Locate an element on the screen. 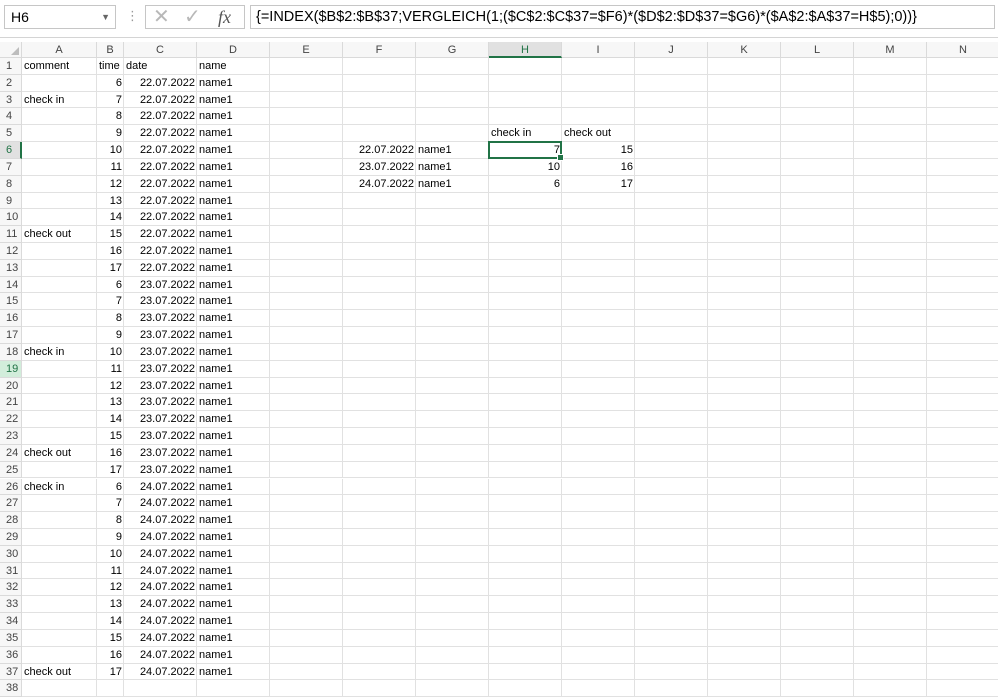 Image resolution: width=998 pixels, height=697 pixels. row-header-15: 15 is located at coordinates (11, 302).